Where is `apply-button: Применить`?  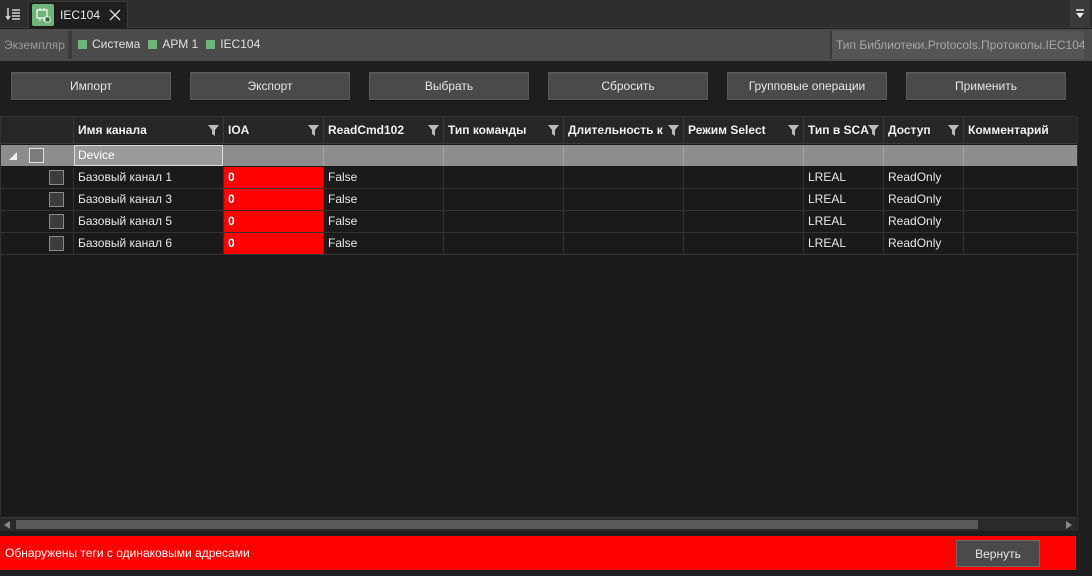 apply-button: Применить is located at coordinates (986, 86).